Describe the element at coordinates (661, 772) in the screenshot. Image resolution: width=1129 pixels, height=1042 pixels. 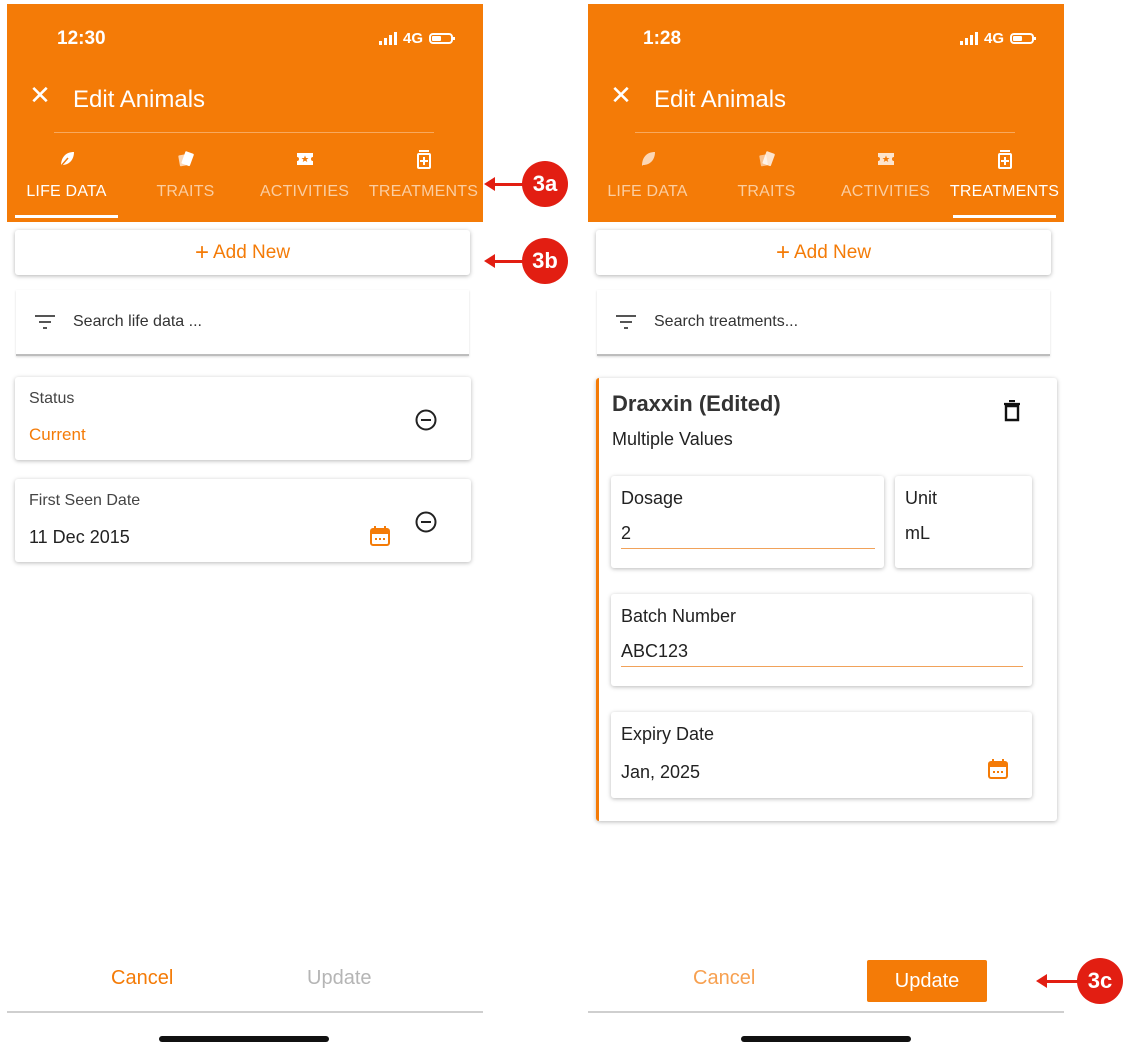
I see `expiry-date-value: Jan, 2025` at that location.